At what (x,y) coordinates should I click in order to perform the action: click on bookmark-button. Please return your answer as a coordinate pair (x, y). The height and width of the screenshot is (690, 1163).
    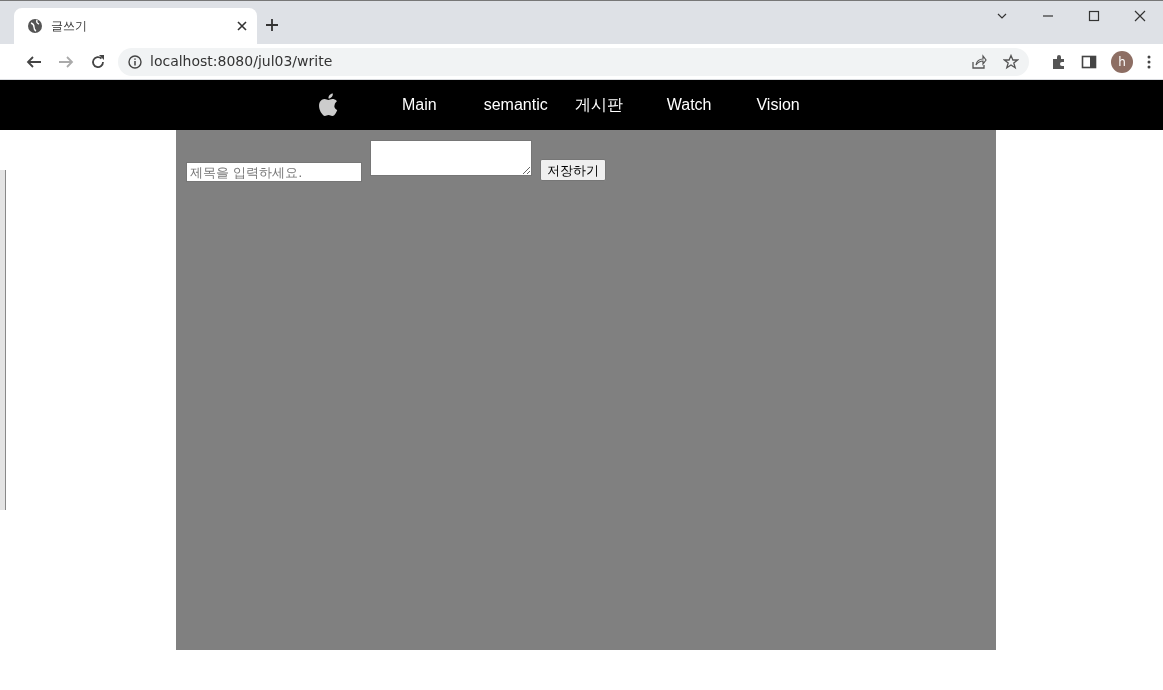
    Looking at the image, I should click on (1011, 61).